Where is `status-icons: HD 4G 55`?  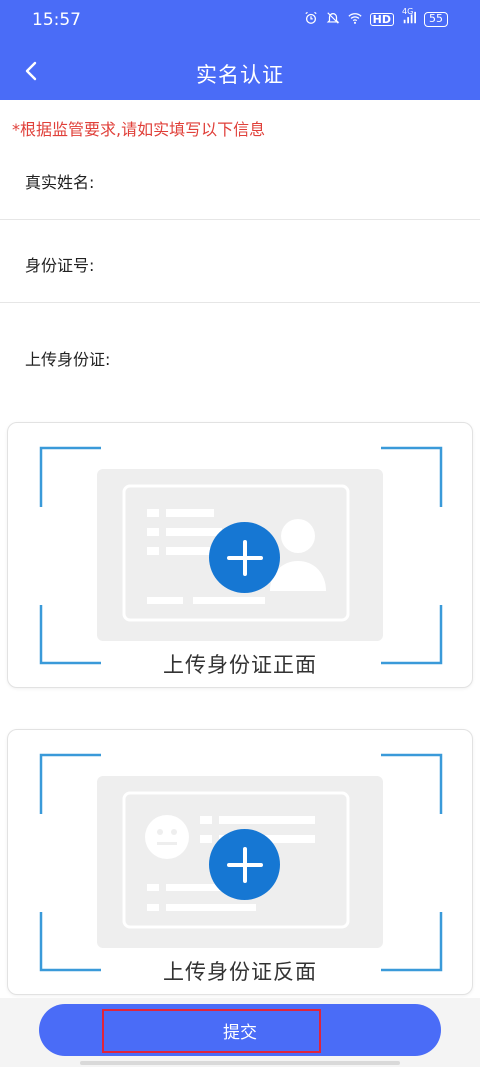 status-icons: HD 4G 55 is located at coordinates (376, 17).